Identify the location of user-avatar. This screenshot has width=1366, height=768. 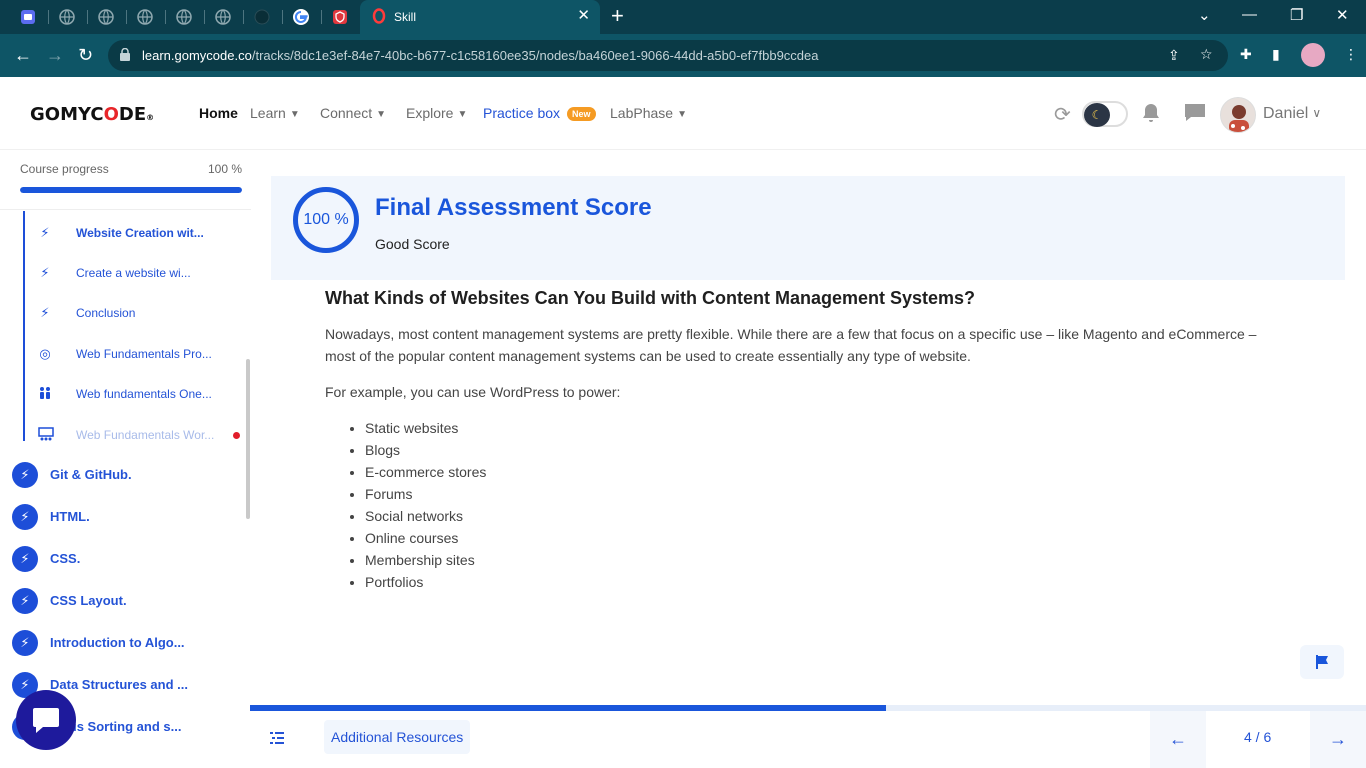
(1238, 115).